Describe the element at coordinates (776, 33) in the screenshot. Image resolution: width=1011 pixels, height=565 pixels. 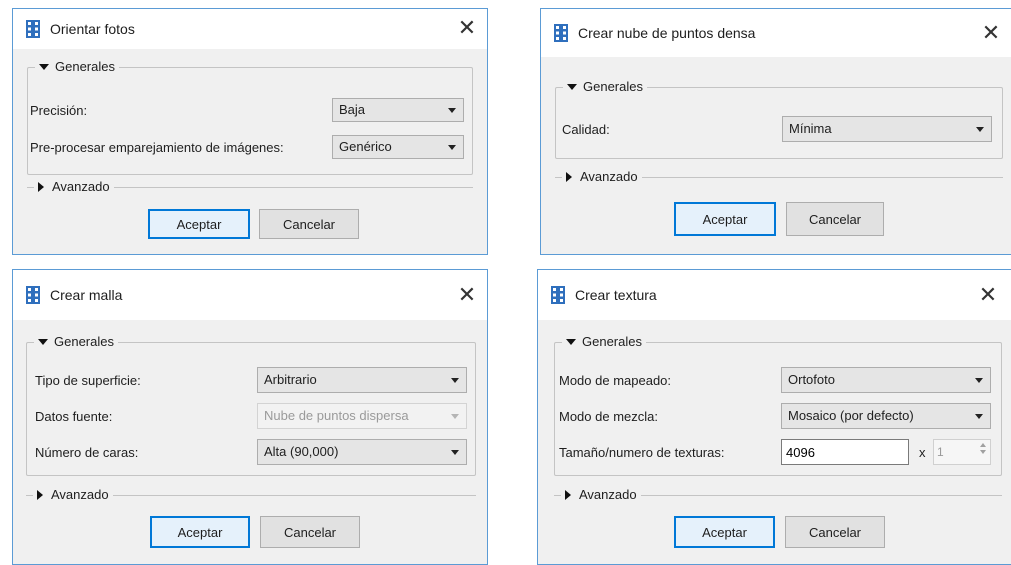
I see `title-bar: Crear nube de puntos densa ✕` at that location.